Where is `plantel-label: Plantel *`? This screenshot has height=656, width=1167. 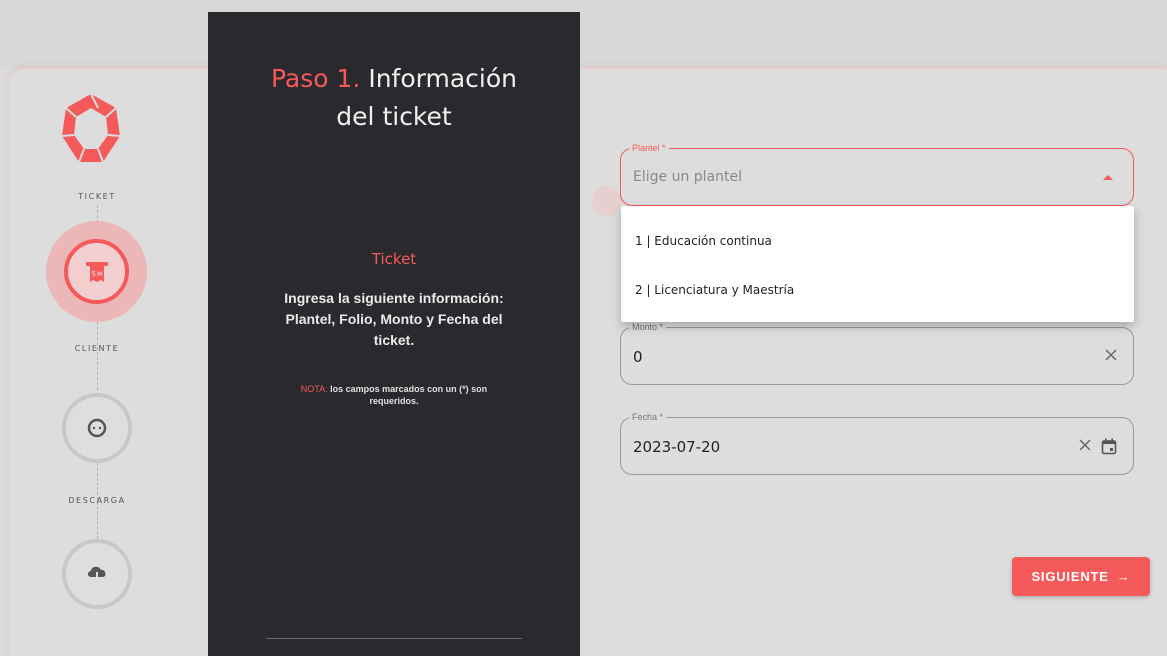
plantel-label: Plantel * is located at coordinates (649, 148).